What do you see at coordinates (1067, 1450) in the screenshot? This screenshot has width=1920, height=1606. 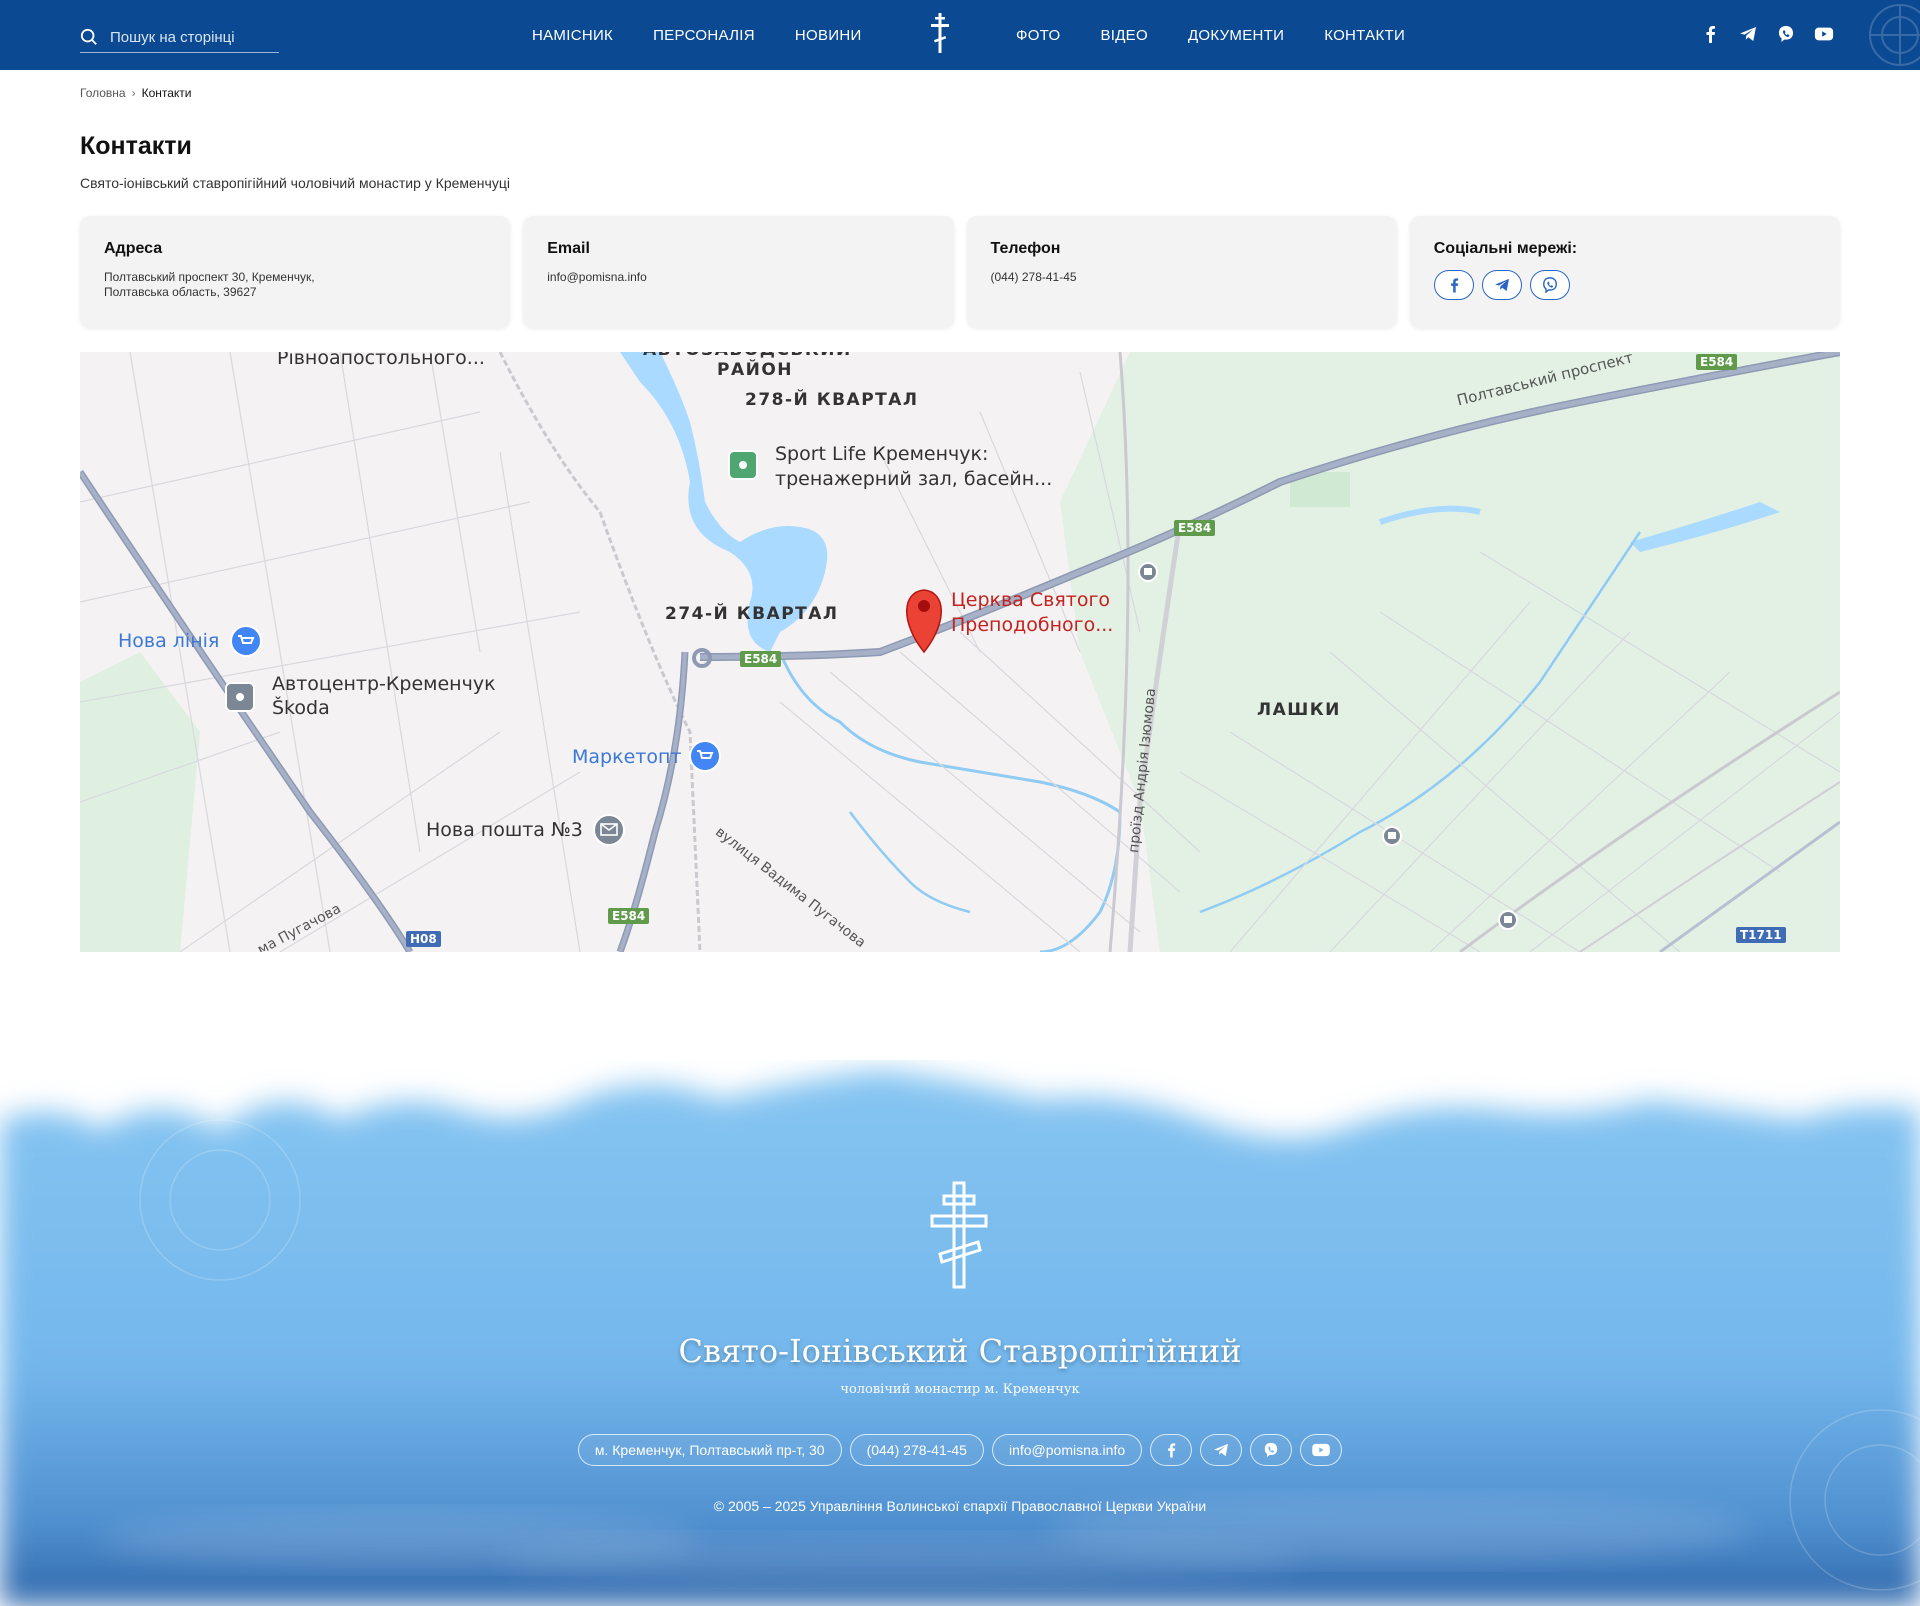 I see `footer-email-pill: info@pomisna.info` at bounding box center [1067, 1450].